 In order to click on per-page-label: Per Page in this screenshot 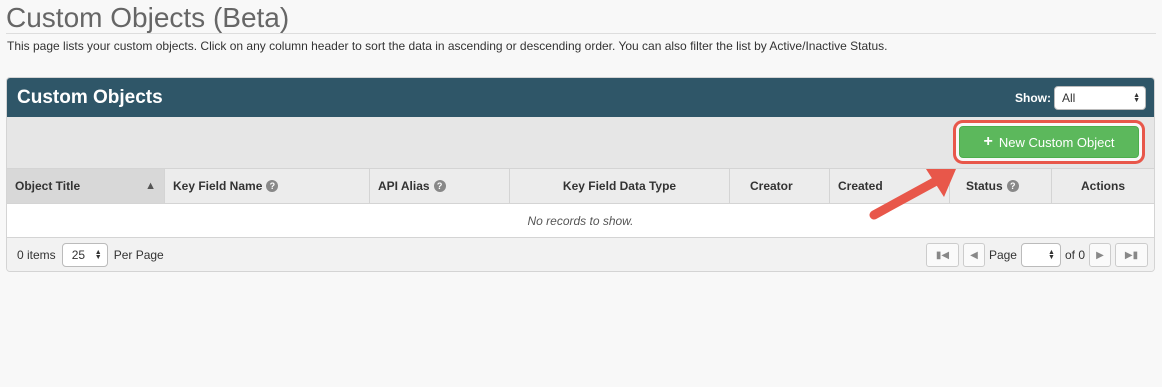, I will do `click(138, 255)`.